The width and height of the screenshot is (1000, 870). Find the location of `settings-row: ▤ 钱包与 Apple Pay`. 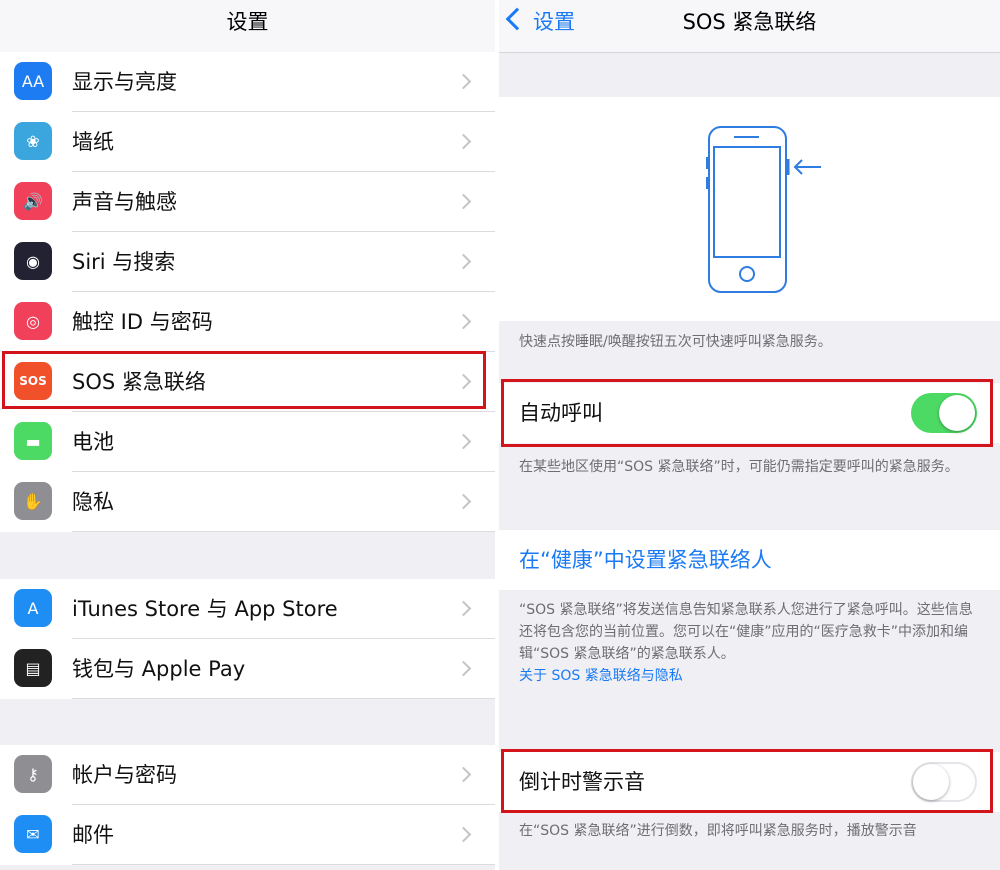

settings-row: ▤ 钱包与 Apple Pay is located at coordinates (247, 669).